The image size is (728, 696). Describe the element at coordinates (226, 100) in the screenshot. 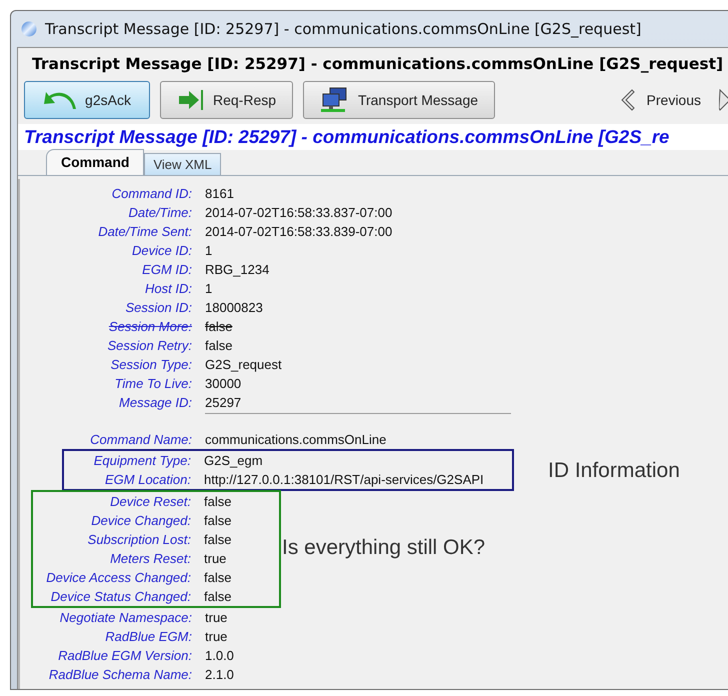

I see `toolbar-button: Req-Resp` at that location.